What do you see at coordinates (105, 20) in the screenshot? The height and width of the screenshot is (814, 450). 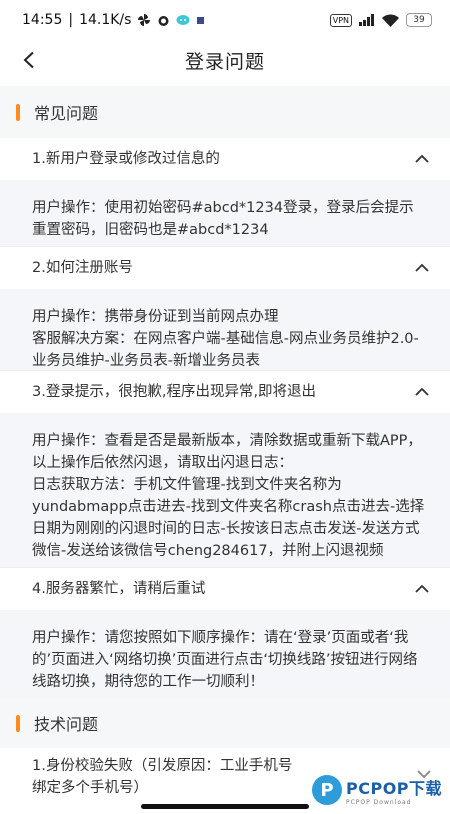 I see `network-speed: 14.1K/s` at bounding box center [105, 20].